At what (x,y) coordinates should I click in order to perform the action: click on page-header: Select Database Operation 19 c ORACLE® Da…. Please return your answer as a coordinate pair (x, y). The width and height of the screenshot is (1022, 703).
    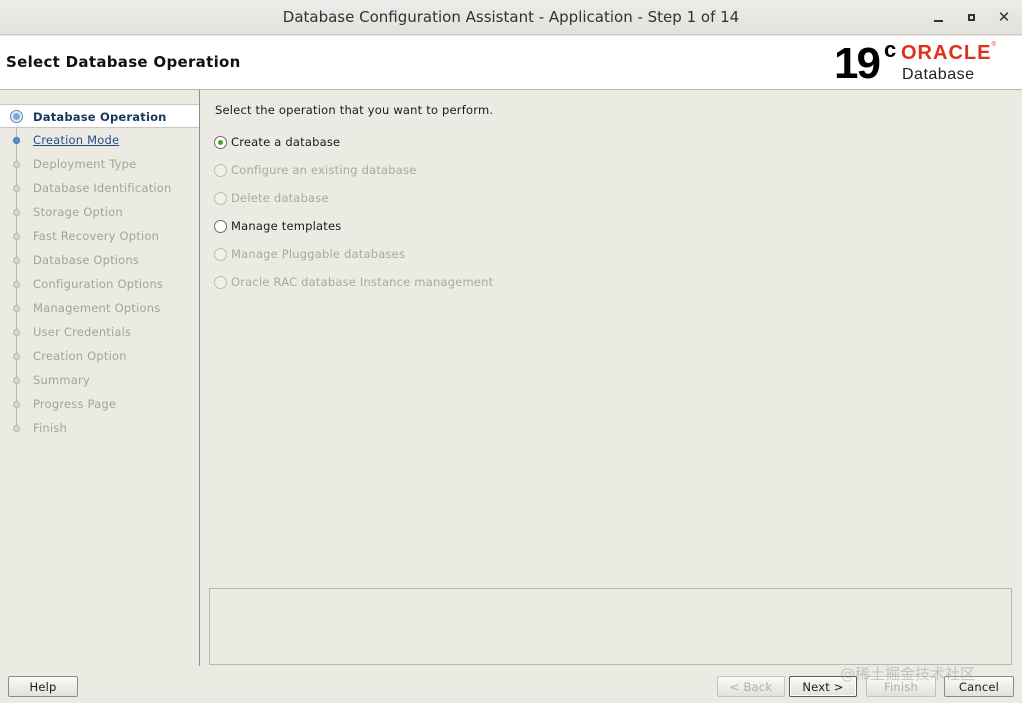
    Looking at the image, I should click on (511, 63).